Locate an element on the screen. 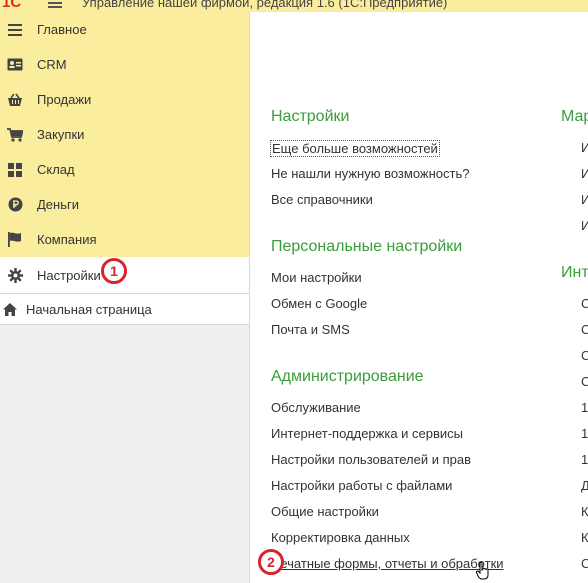  sidebar-item-label: Закупки is located at coordinates (61, 134).